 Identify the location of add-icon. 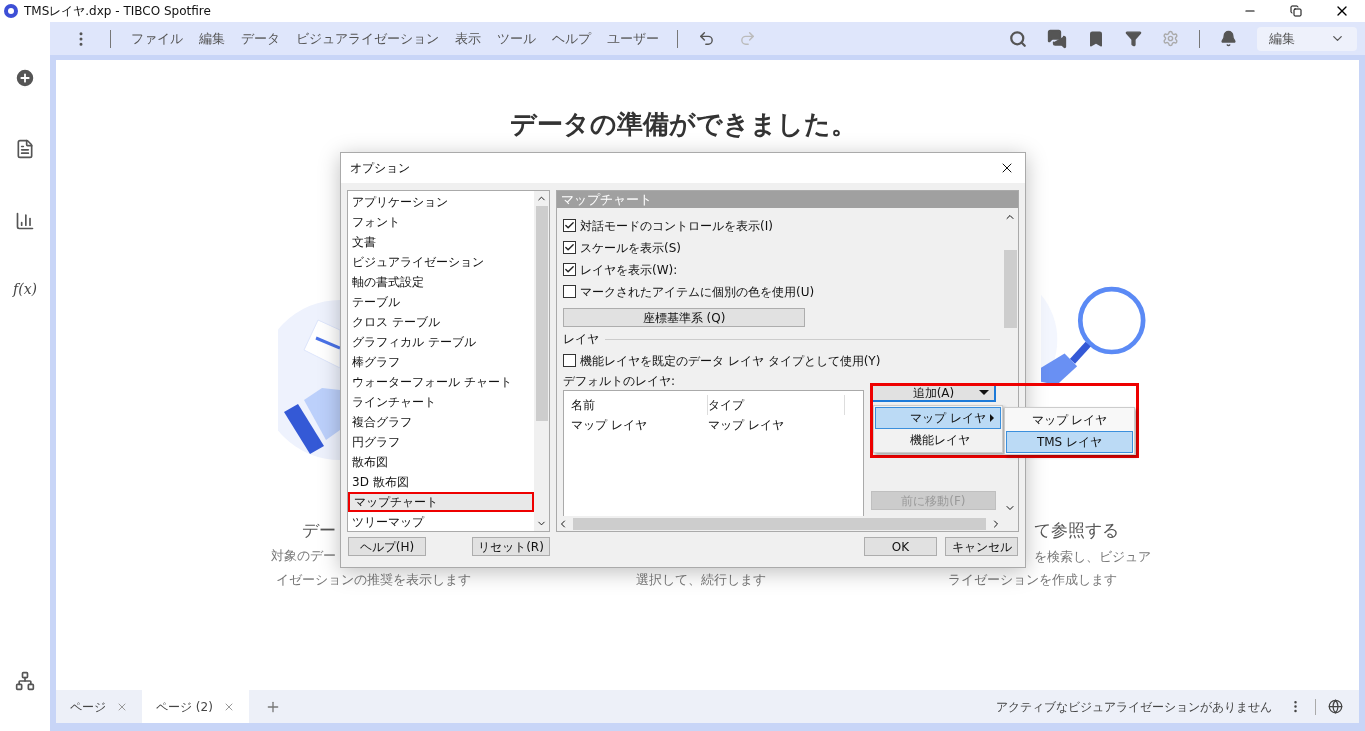
(25, 78).